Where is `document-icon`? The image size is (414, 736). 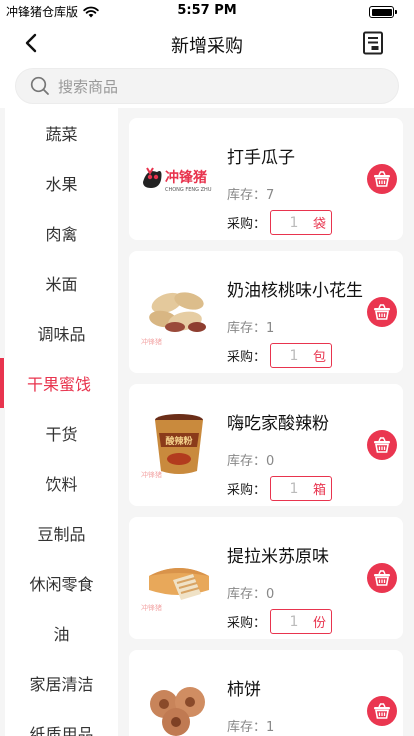
document-icon is located at coordinates (373, 43).